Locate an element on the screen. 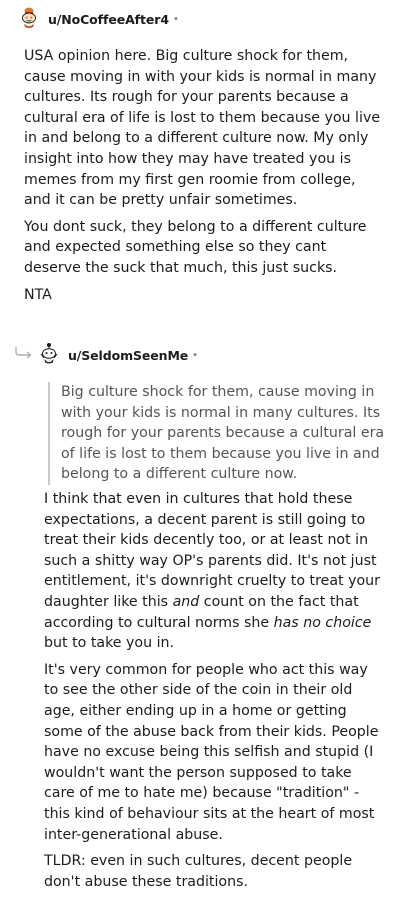 The image size is (400, 916). comment-paragraph: NTA is located at coordinates (38, 294).